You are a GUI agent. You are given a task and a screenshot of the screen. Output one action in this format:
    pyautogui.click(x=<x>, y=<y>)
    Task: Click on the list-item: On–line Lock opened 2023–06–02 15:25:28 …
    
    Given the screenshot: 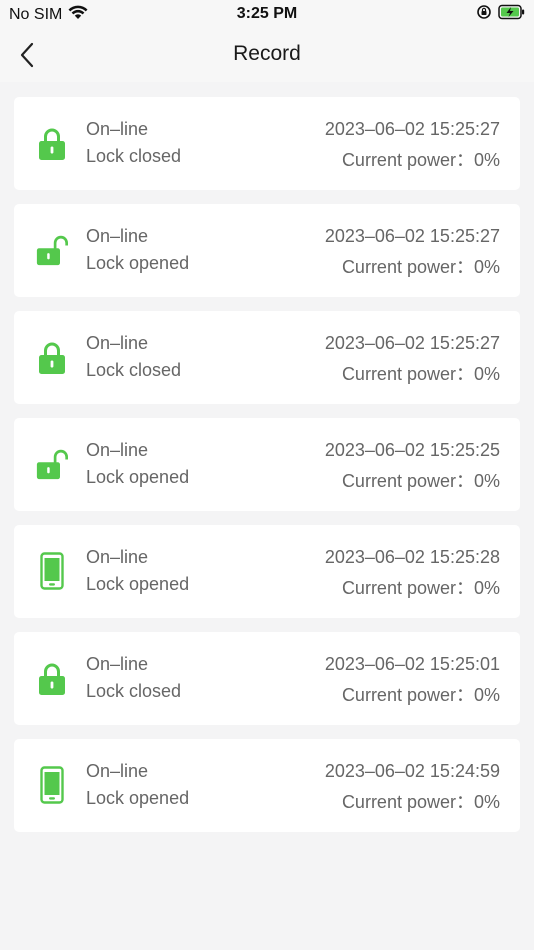 What is the action you would take?
    pyautogui.click(x=267, y=571)
    